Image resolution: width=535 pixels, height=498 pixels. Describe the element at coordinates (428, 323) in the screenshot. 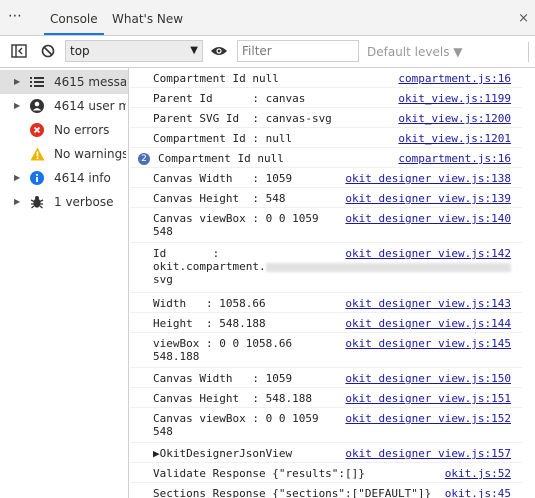

I see `source-link: okit designer view.js:144` at that location.